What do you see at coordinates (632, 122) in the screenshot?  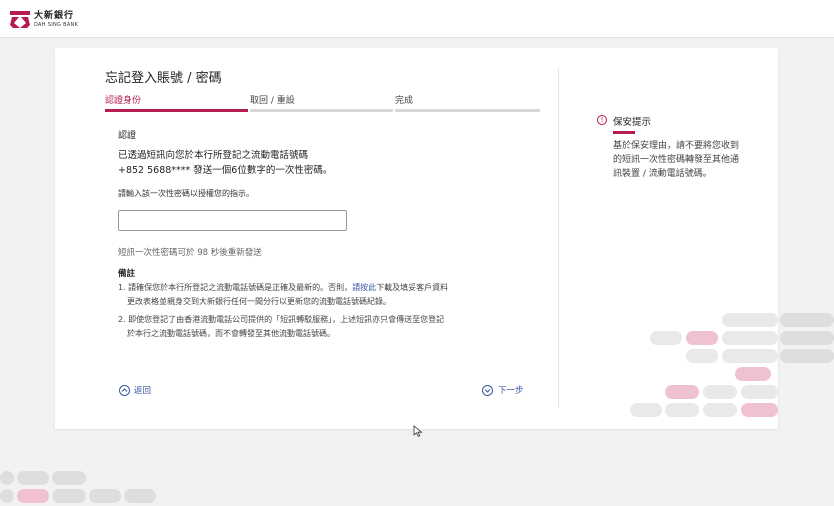 I see `security-tips-title: 保安提示` at bounding box center [632, 122].